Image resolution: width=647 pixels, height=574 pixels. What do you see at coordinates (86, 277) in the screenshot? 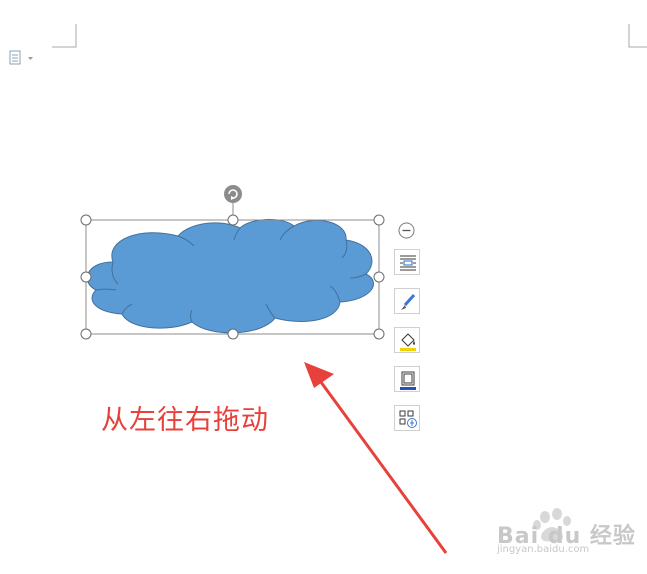
I see `resize-handle-middle-left` at bounding box center [86, 277].